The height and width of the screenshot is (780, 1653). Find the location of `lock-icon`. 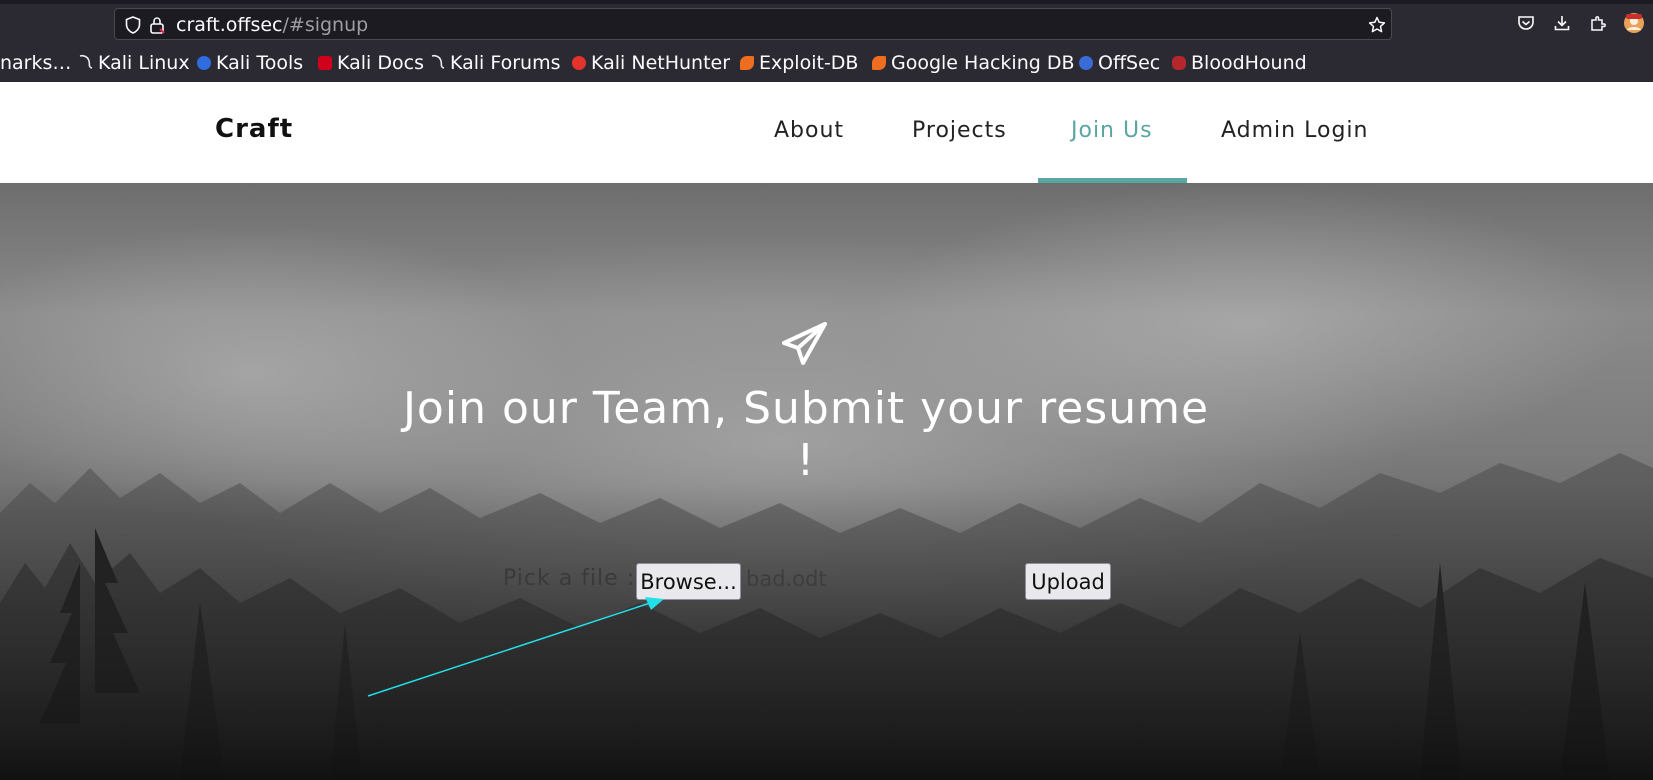

lock-icon is located at coordinates (157, 25).